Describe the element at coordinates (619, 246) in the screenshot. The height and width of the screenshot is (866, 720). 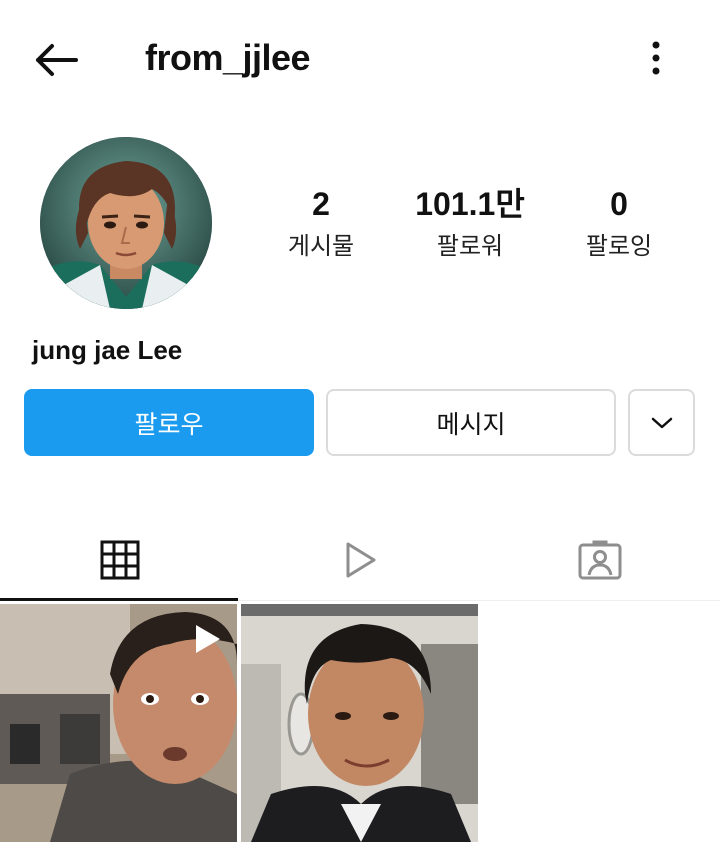
I see `stat-label: 팔로잉` at that location.